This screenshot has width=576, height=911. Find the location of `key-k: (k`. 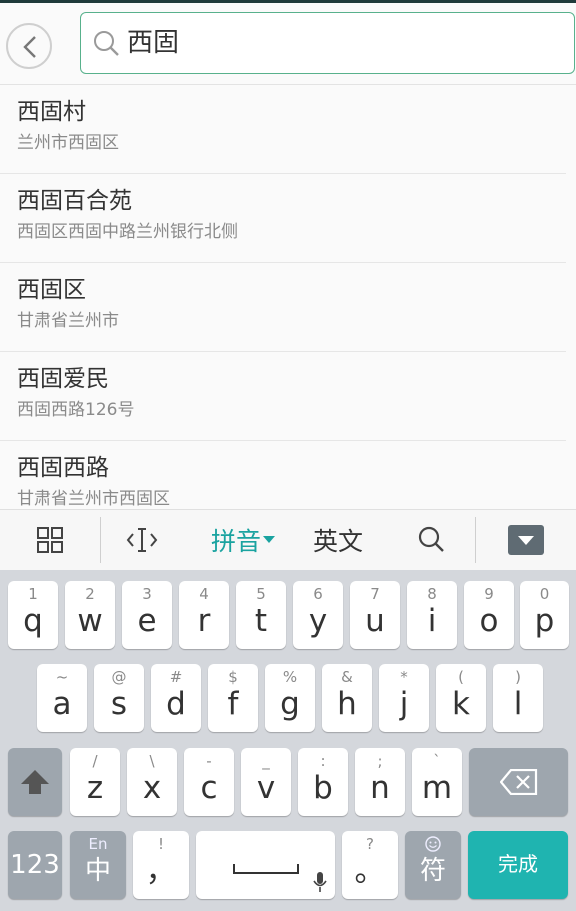

key-k: (k is located at coordinates (461, 698).